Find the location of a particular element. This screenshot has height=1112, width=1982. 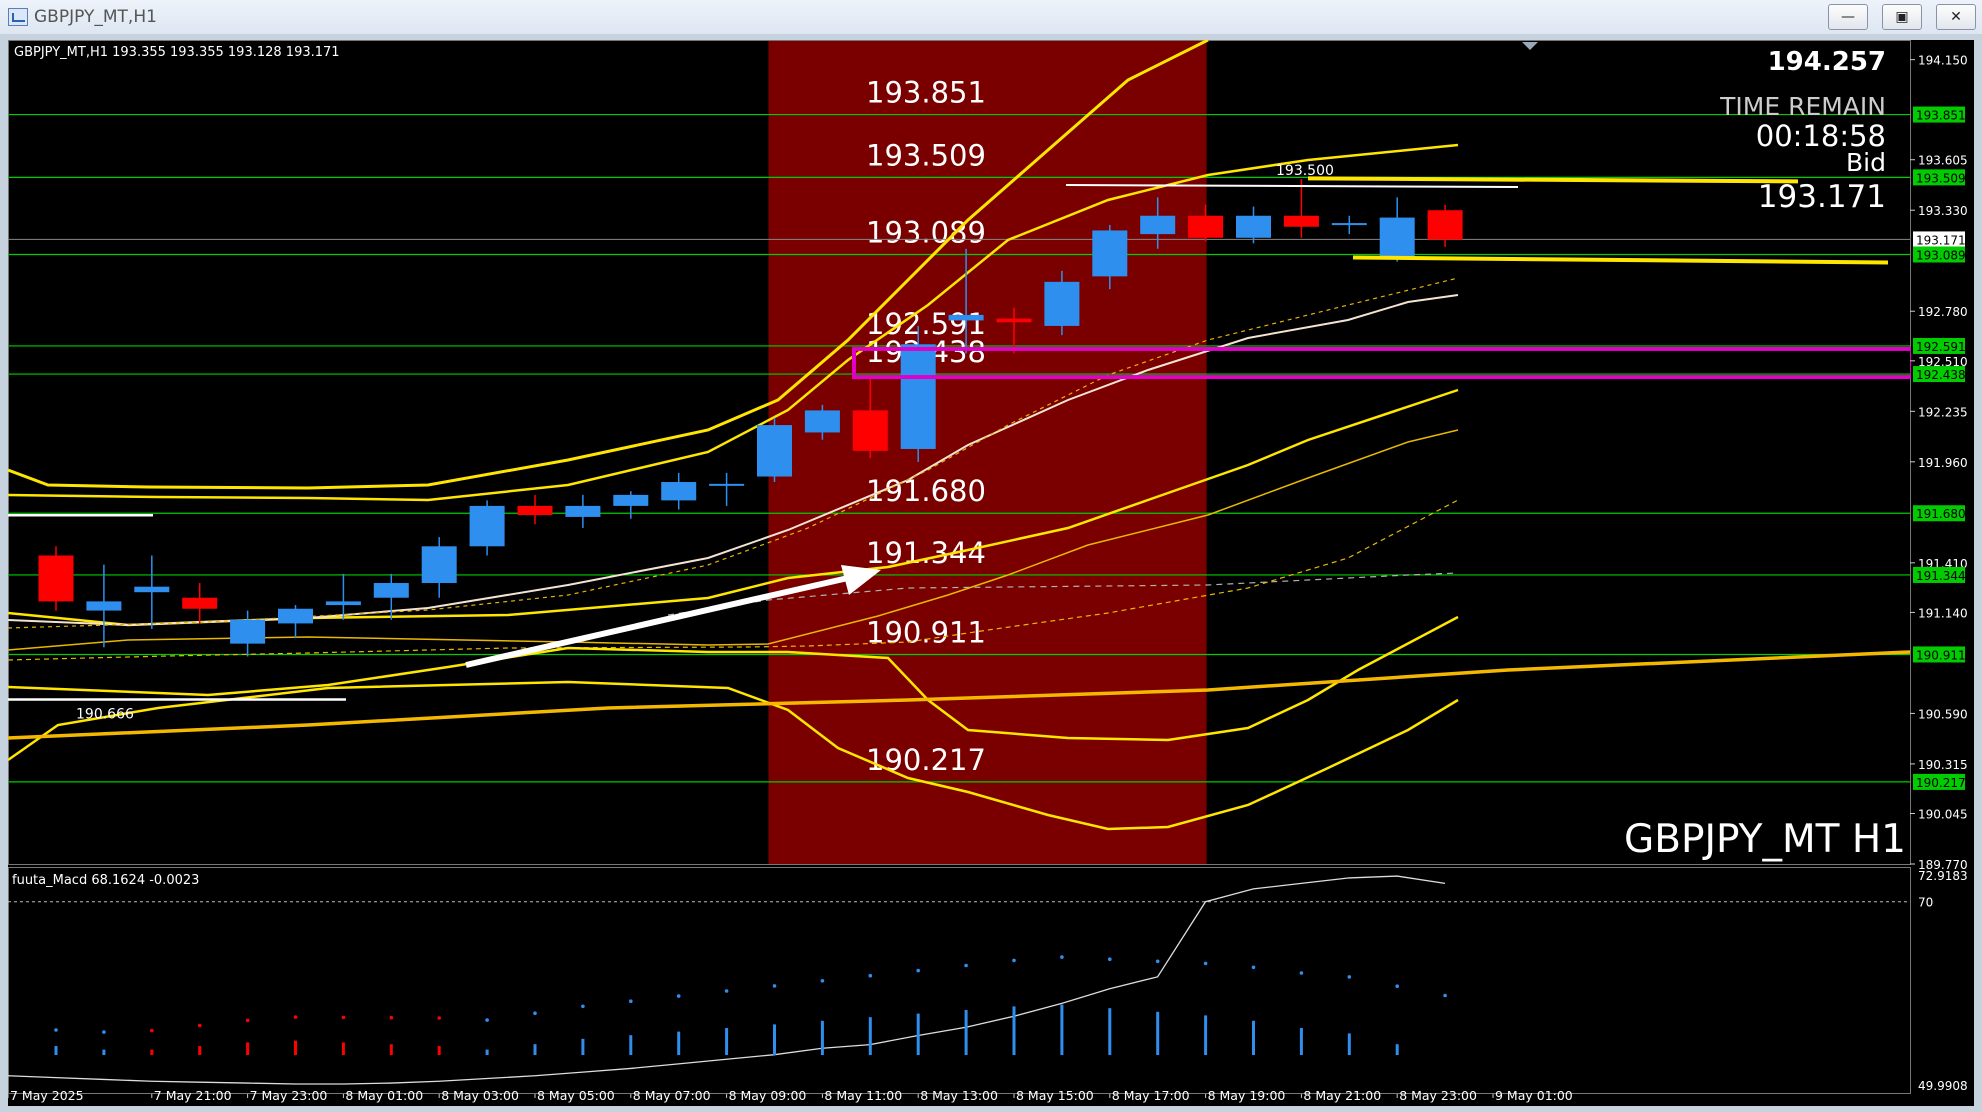

middle-band-dashed is located at coordinates (733, 580).